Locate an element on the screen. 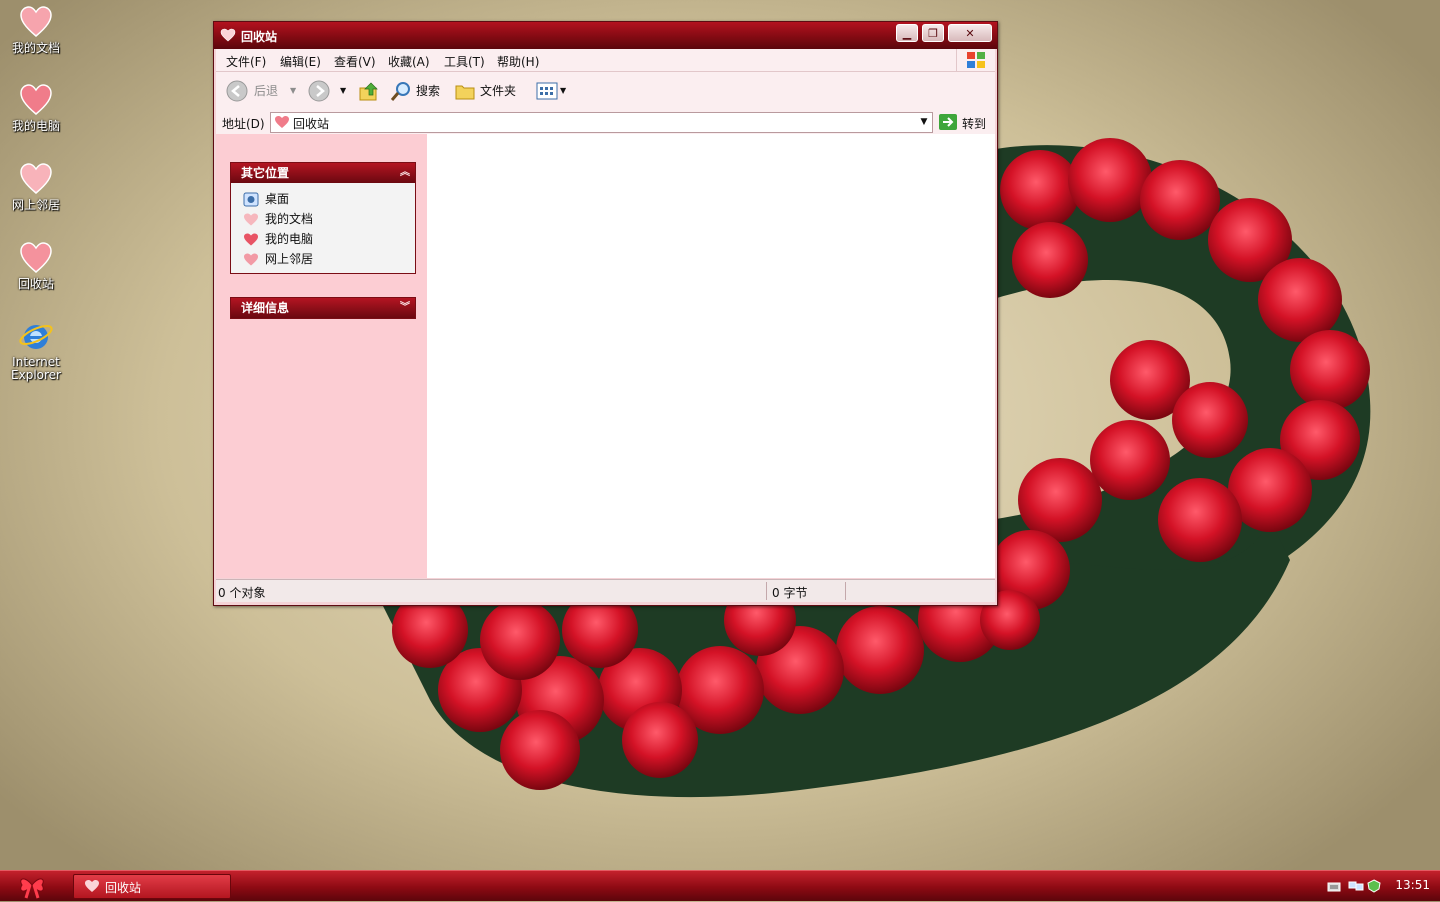 This screenshot has height=902, width=1440. address-bar: 地址(D) 回收站 ▼ 转到 is located at coordinates (605, 122).